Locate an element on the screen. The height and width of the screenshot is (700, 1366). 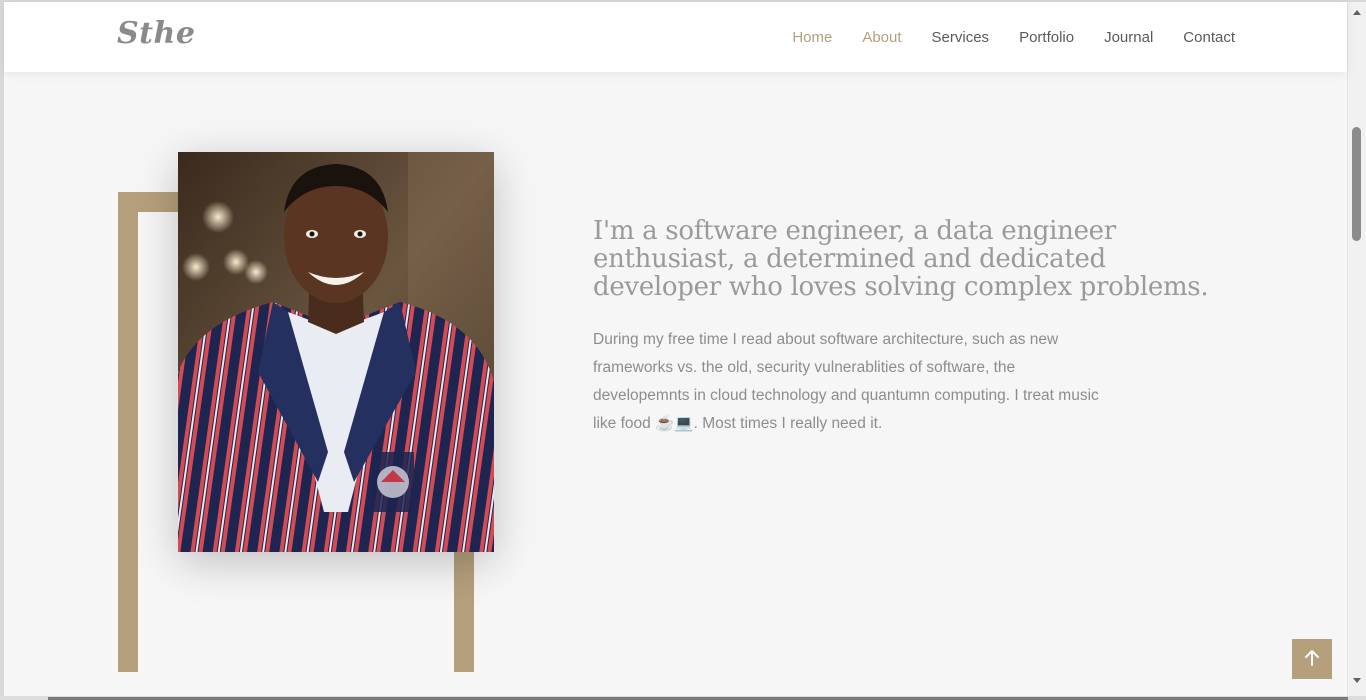
nav-home: Home is located at coordinates (812, 37).